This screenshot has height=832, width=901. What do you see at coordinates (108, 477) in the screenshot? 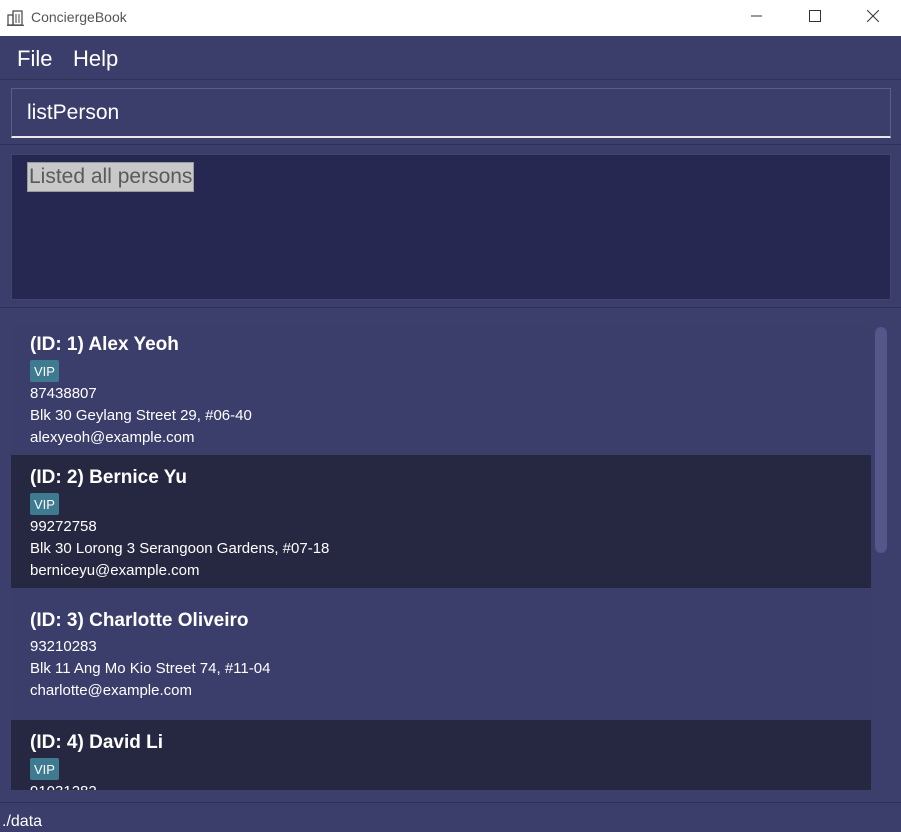
I see `person-name: (ID: 2) Bernice Yu` at bounding box center [108, 477].